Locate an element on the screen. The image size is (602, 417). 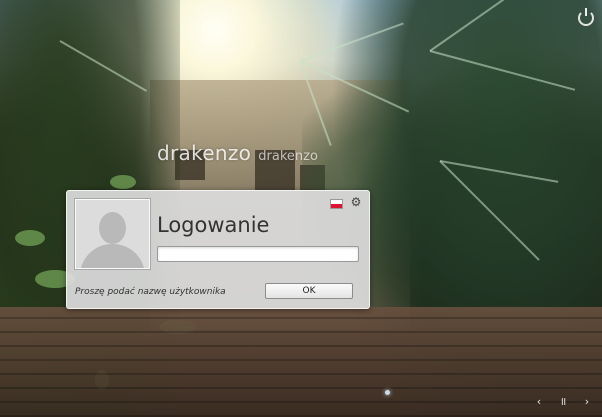
pause-icon: ॥ is located at coordinates (563, 401).